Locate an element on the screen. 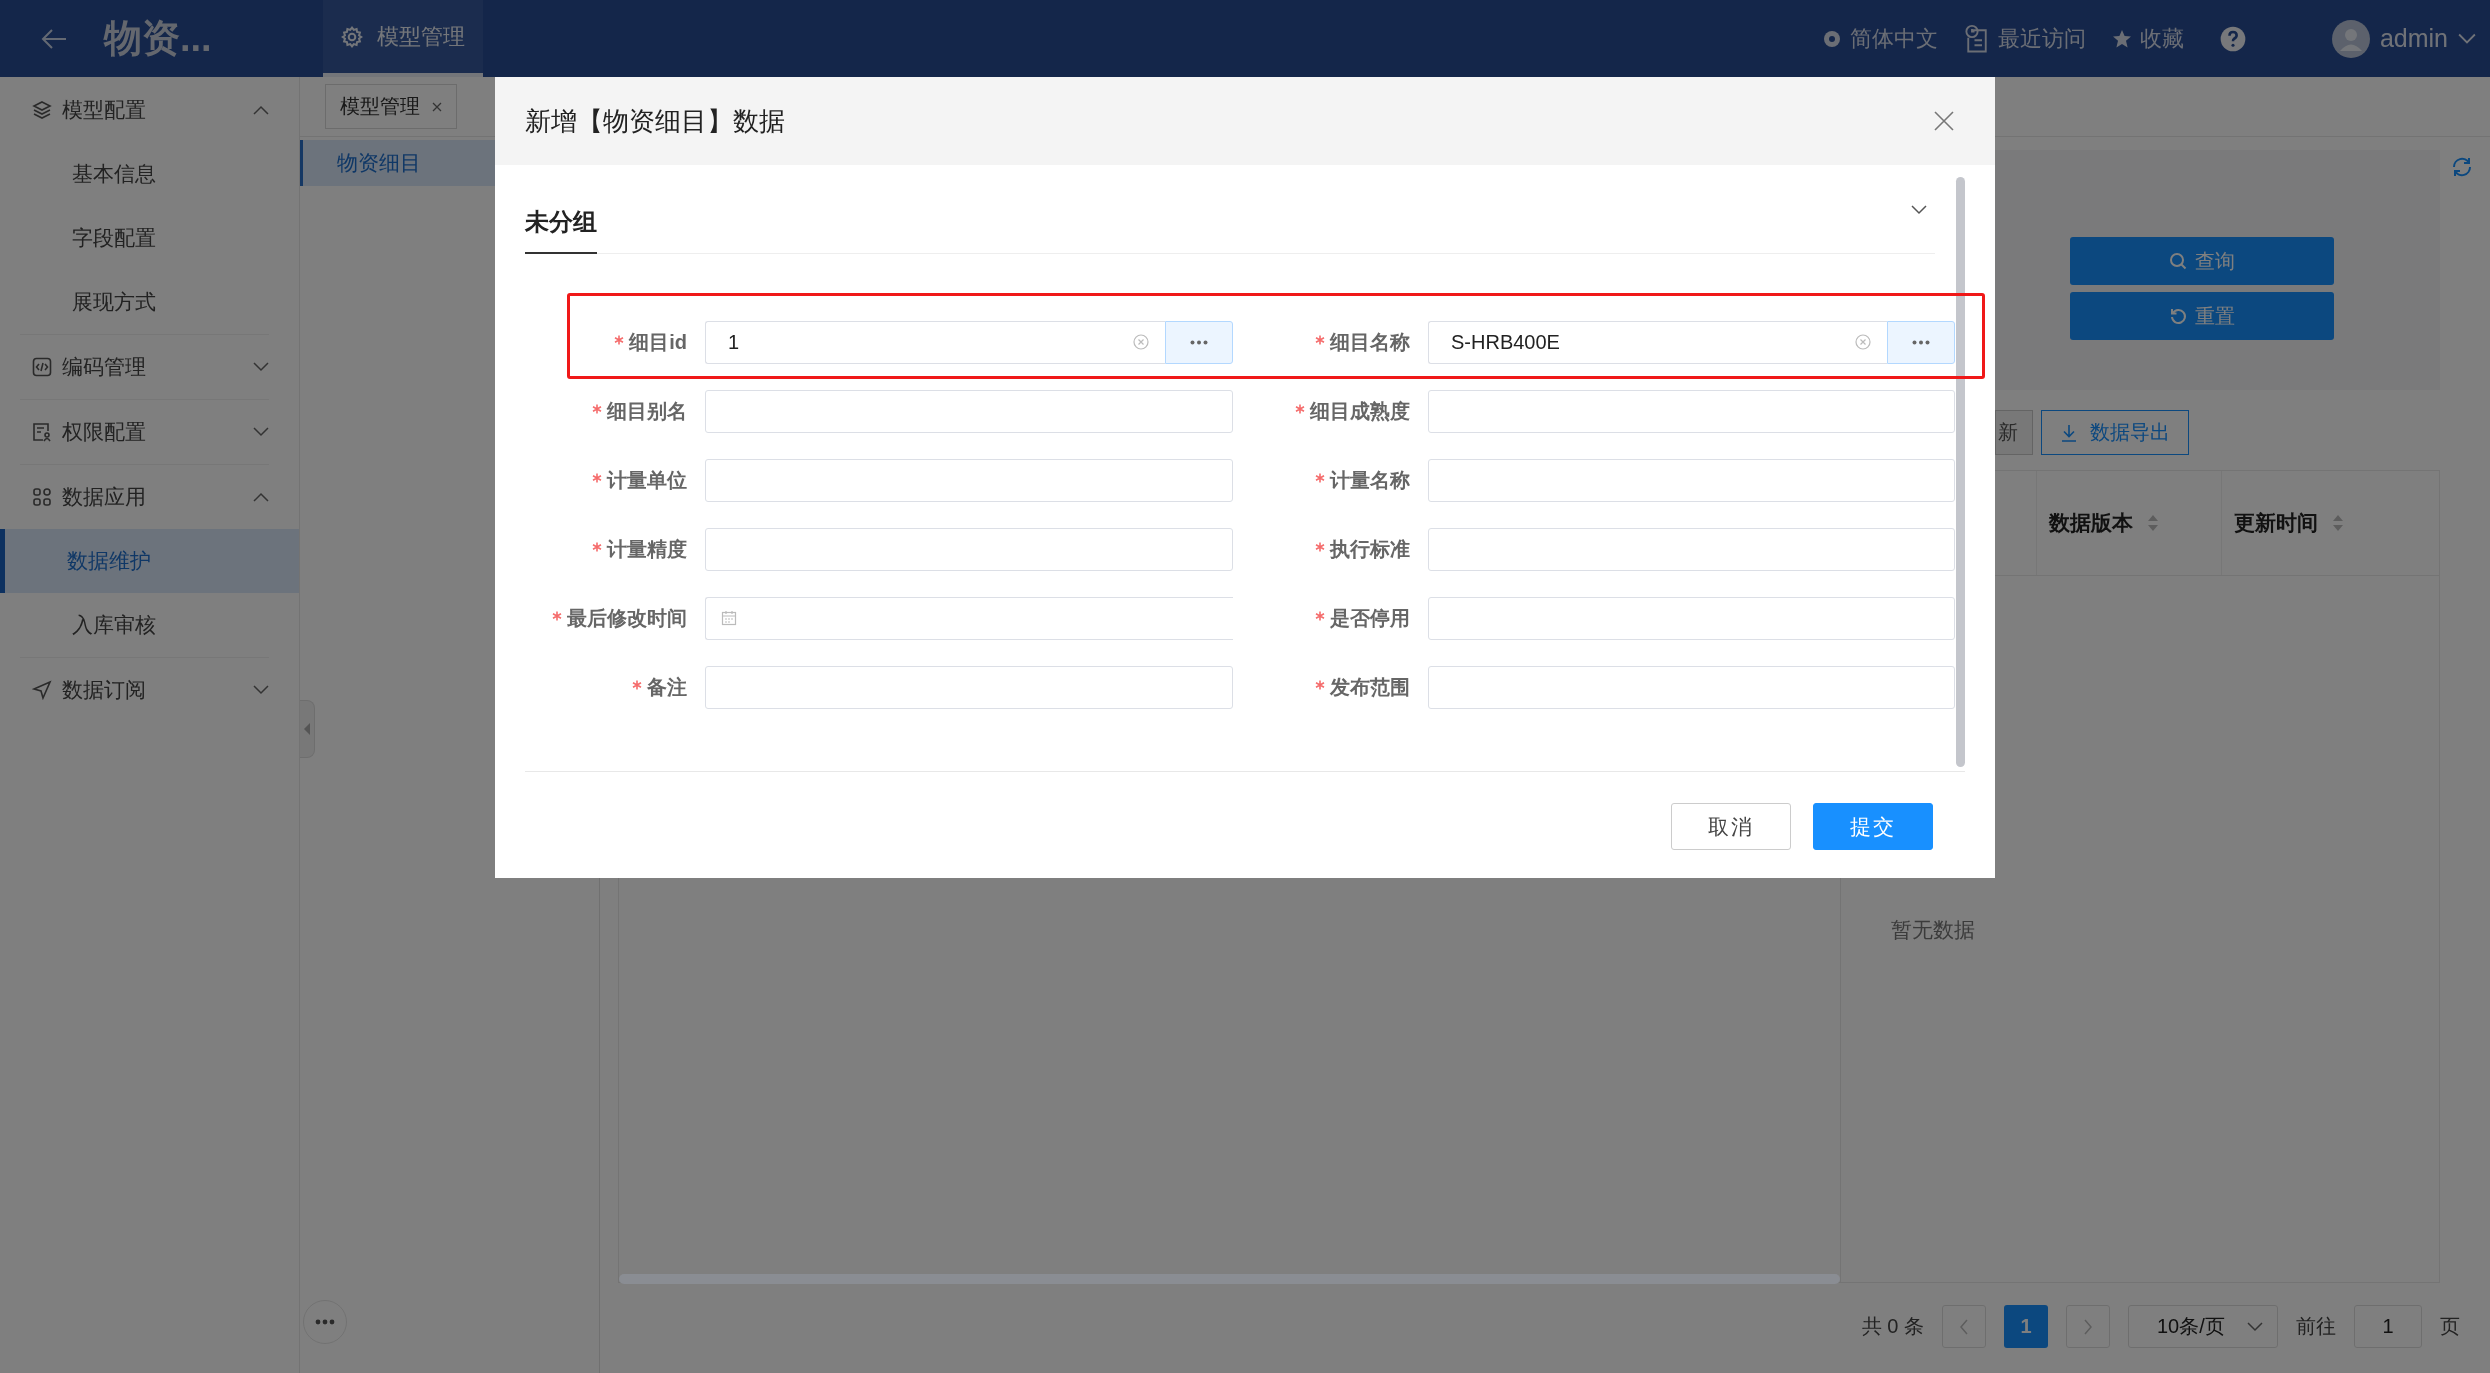 The height and width of the screenshot is (1373, 2490). total-count: 共 0 条 is located at coordinates (1892, 1326).